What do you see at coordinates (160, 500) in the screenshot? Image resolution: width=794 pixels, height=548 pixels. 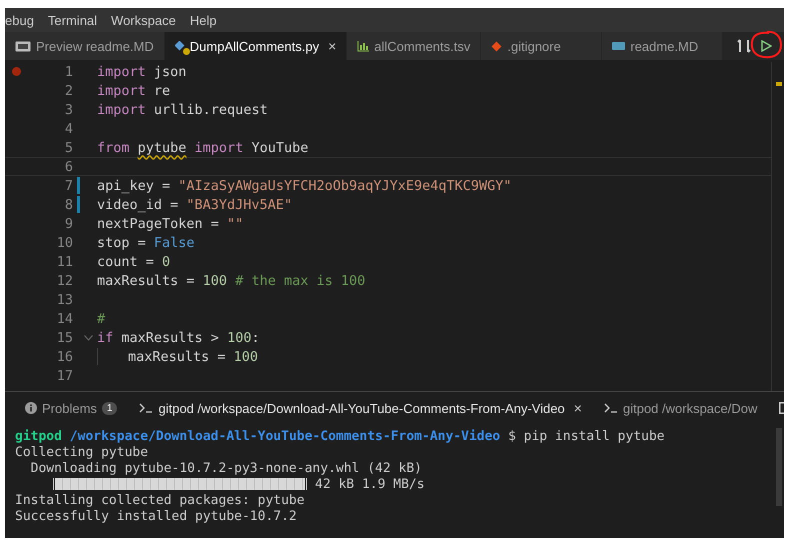 I see `terminal-output: Installing collected packages: pytube` at bounding box center [160, 500].